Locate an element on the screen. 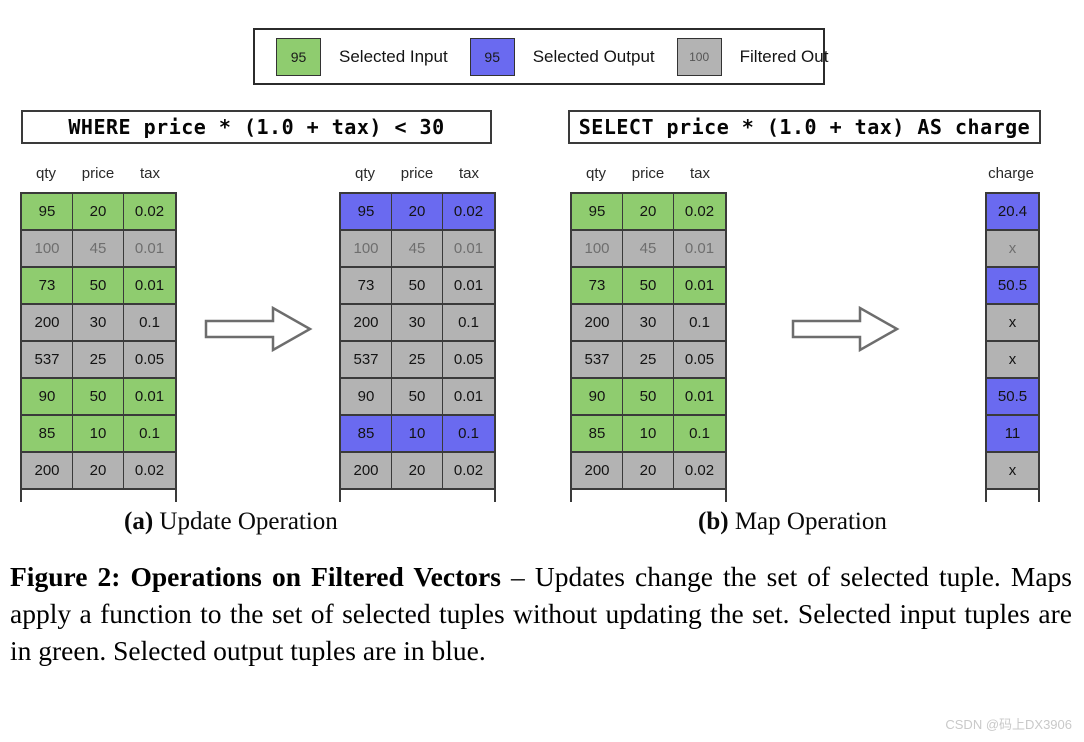 The width and height of the screenshot is (1084, 742). column-headers-panel-a-input: qty price tax is located at coordinates (98, 174).